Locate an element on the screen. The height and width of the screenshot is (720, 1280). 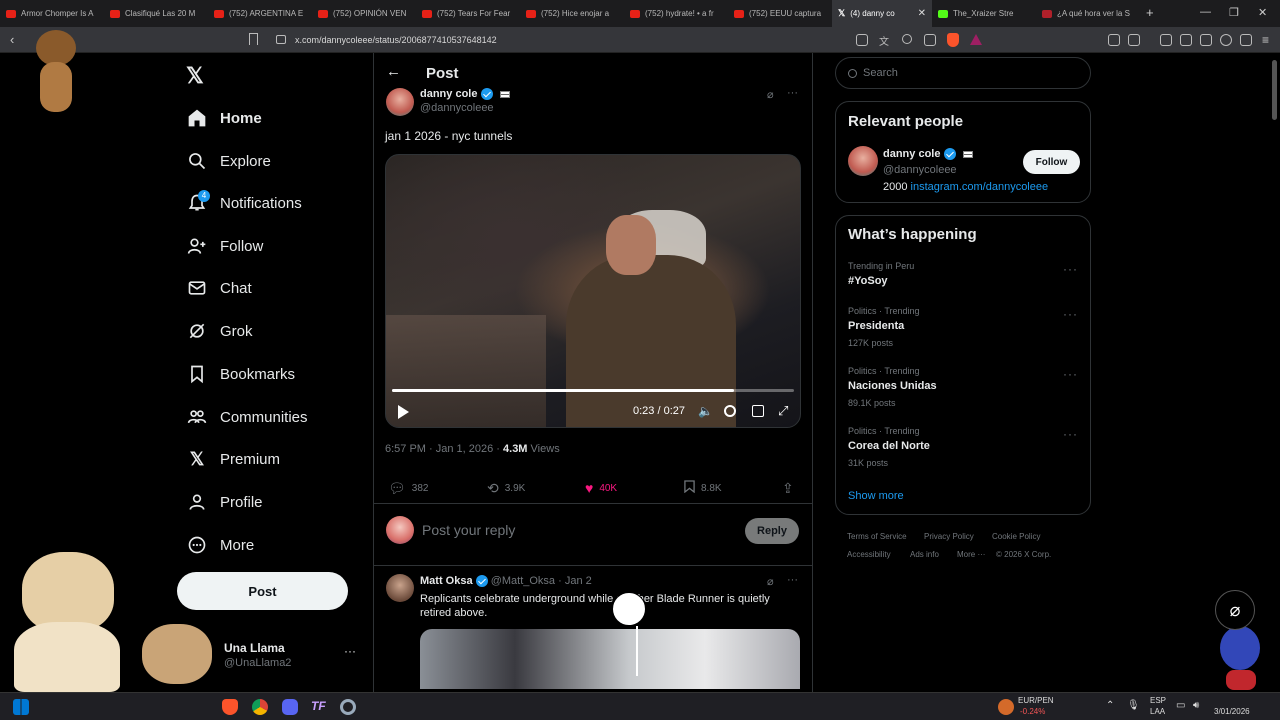
settings-app-icon is located at coordinates (348, 707).